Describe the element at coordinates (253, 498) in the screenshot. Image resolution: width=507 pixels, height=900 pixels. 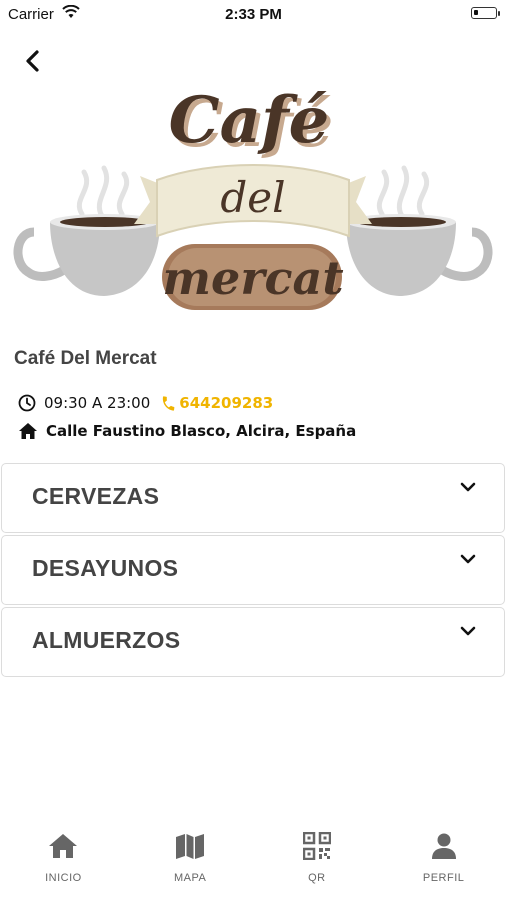
I see `section-cervezas: CERVEZAS` at that location.